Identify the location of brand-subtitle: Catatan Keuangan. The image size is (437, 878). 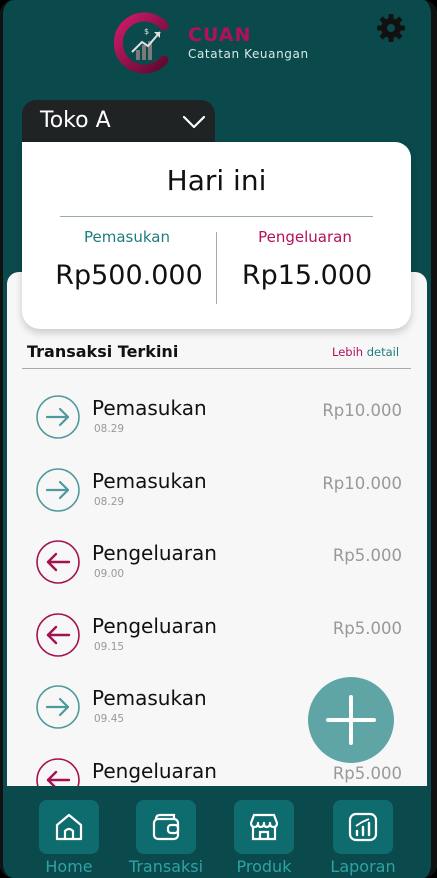
(248, 54).